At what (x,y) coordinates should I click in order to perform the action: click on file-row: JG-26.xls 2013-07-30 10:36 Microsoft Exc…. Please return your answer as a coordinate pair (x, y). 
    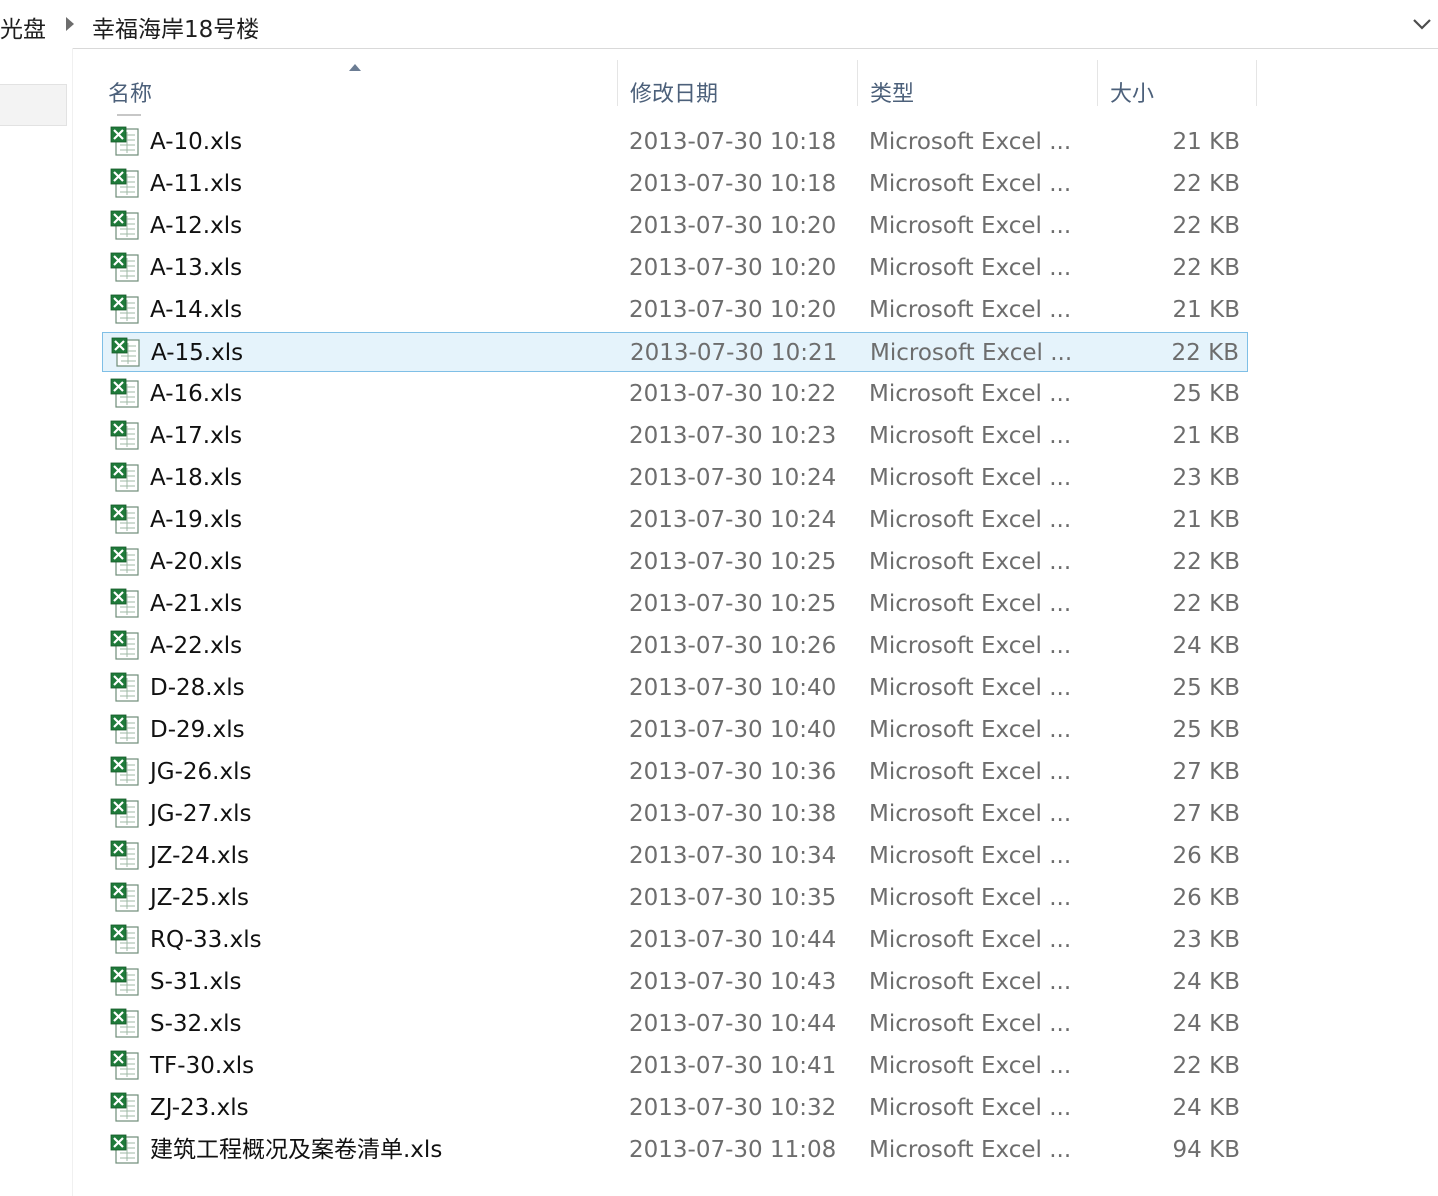
    Looking at the image, I should click on (675, 772).